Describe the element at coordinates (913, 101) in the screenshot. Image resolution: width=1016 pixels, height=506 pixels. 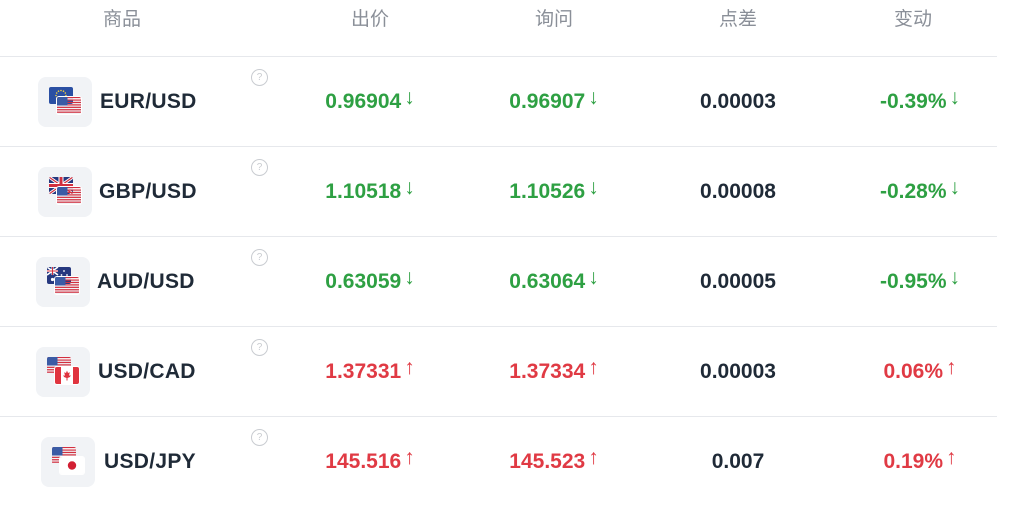
I see `change-value: -0.39%` at that location.